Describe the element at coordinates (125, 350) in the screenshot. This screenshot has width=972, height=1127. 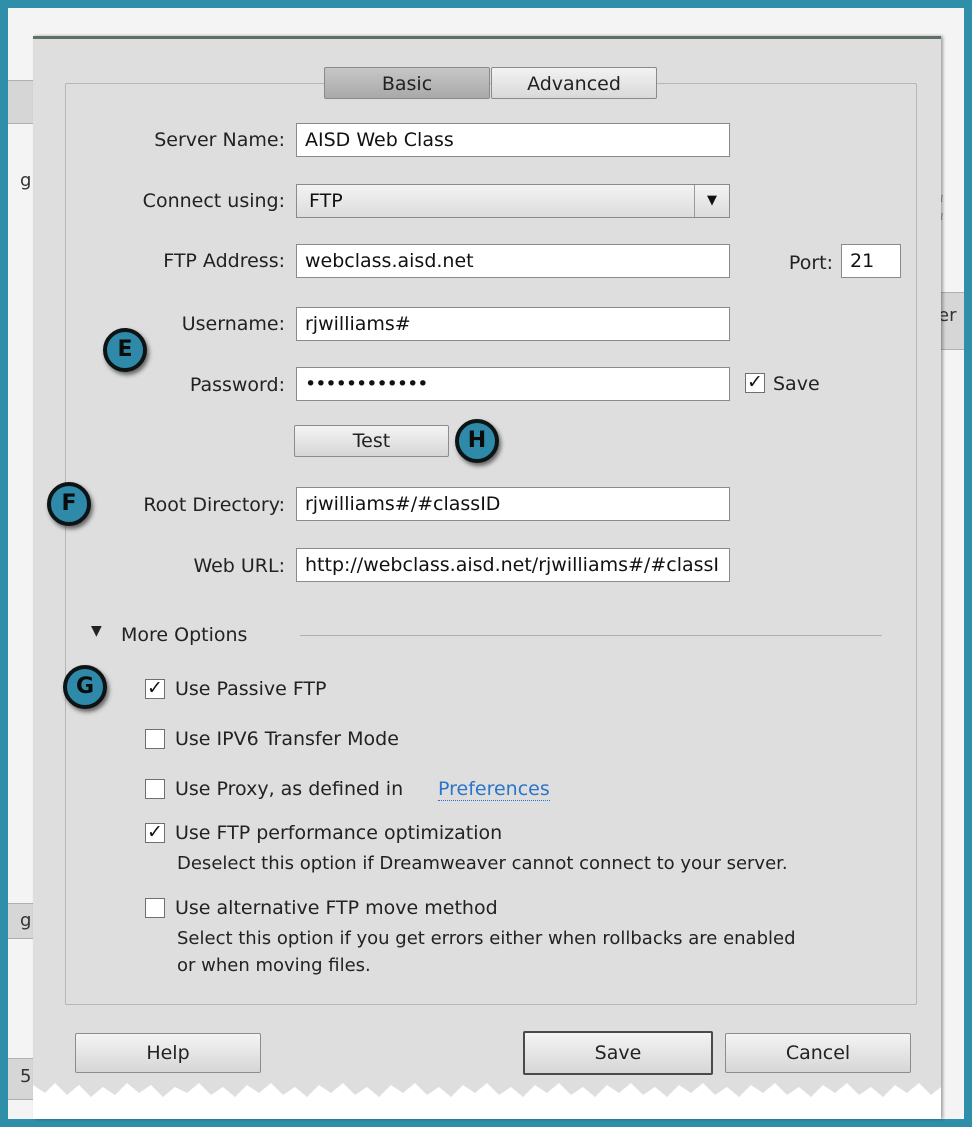
I see `annotation-badge-e: E` at that location.